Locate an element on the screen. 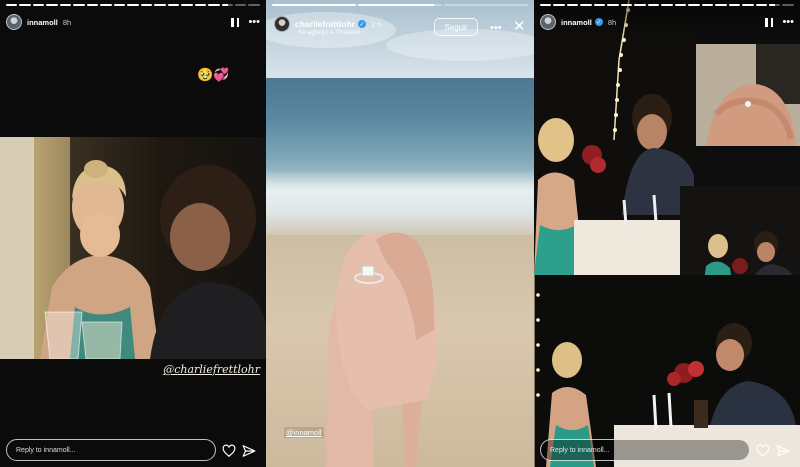  username: charliefrettlohr is located at coordinates (325, 24).